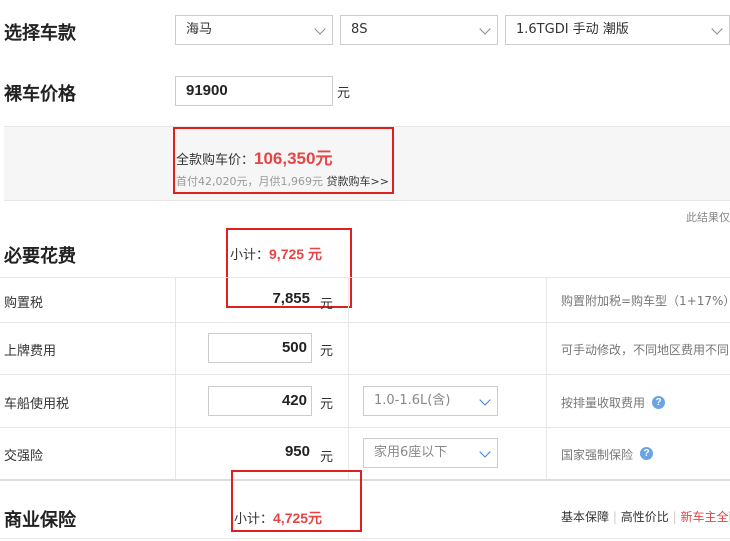 The image size is (730, 541). Describe the element at coordinates (572, 29) in the screenshot. I see `model-select-value: 1.6TGDI 手动 潮版` at that location.